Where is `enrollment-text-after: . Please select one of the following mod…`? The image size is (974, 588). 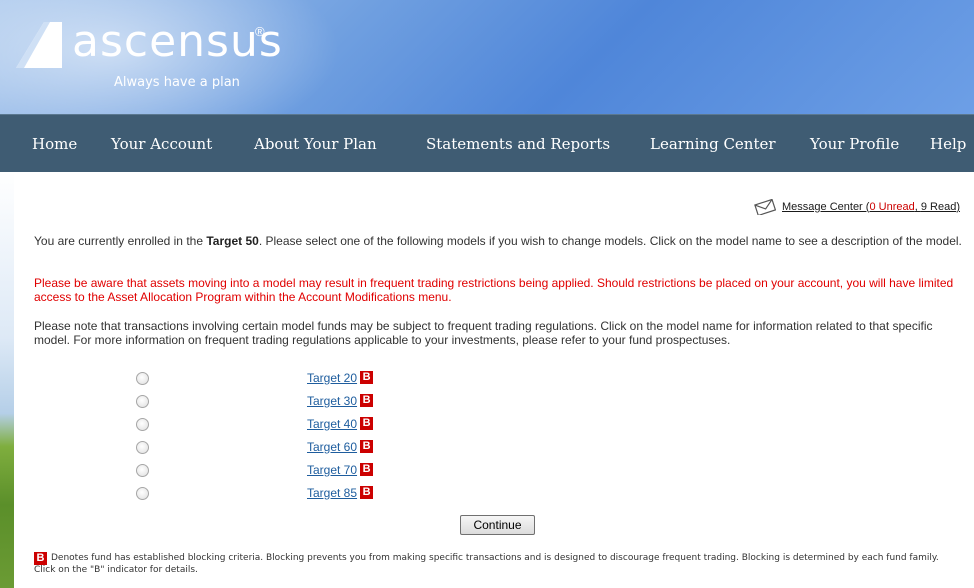 enrollment-text-after: . Please select one of the following mod… is located at coordinates (610, 241).